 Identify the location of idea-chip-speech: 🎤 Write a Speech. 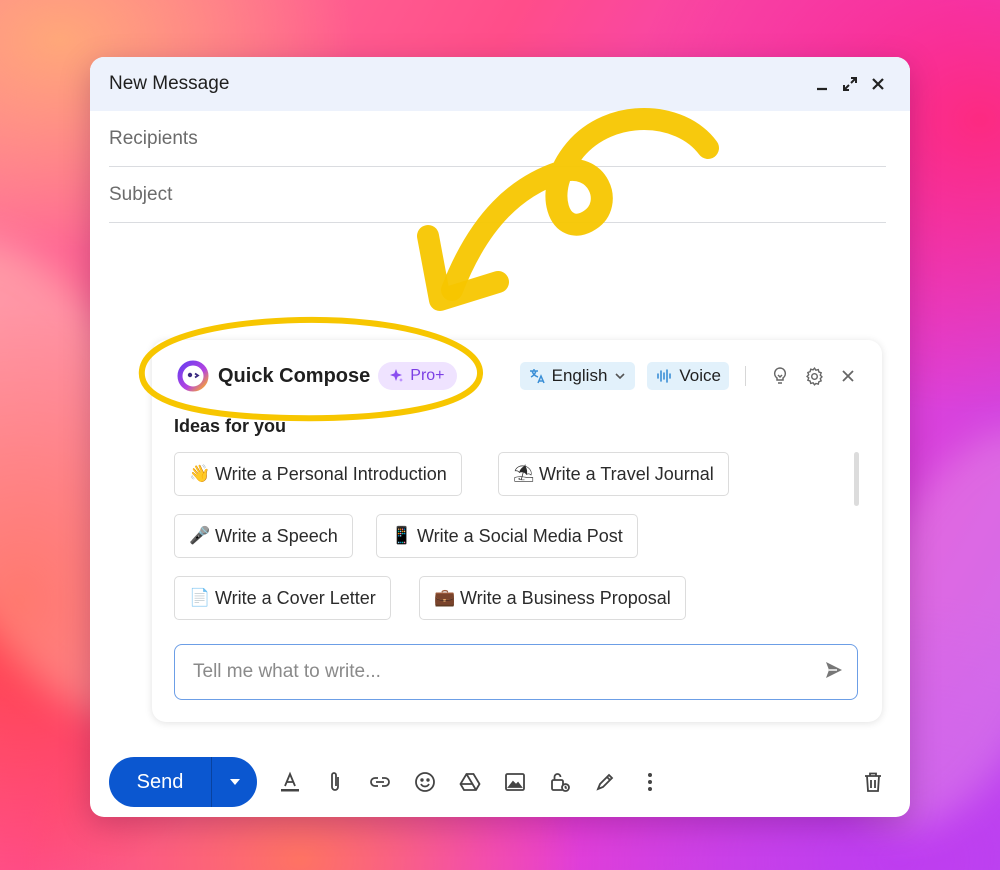
(263, 536).